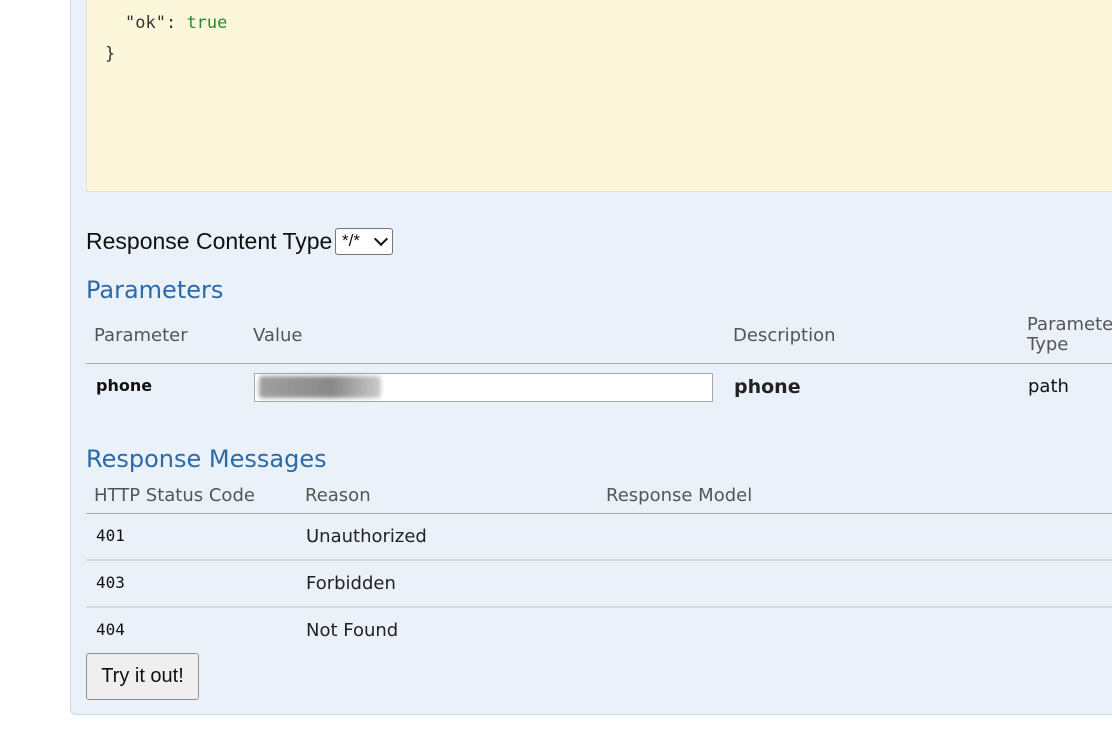 This screenshot has height=738, width=1112. Describe the element at coordinates (110, 582) in the screenshot. I see `response-code: 403` at that location.